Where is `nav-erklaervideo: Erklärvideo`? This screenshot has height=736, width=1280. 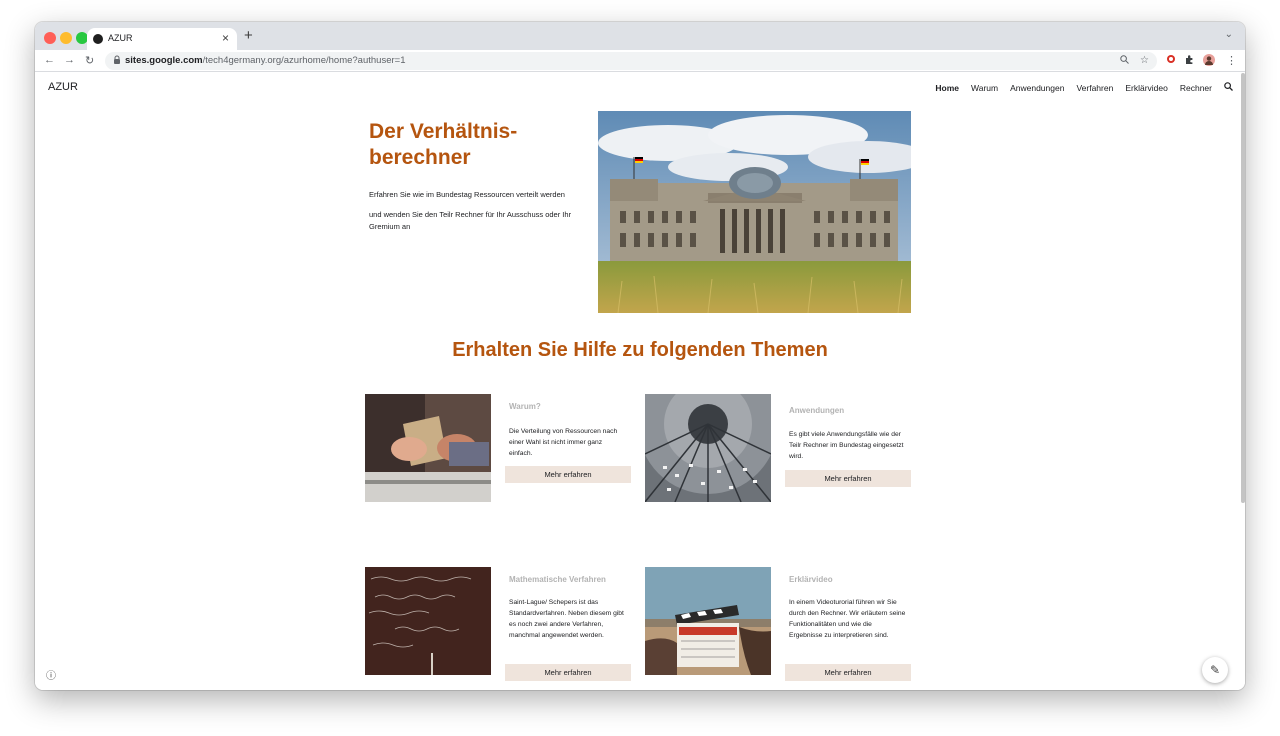
nav-erklaervideo: Erklärvideo is located at coordinates (1146, 88).